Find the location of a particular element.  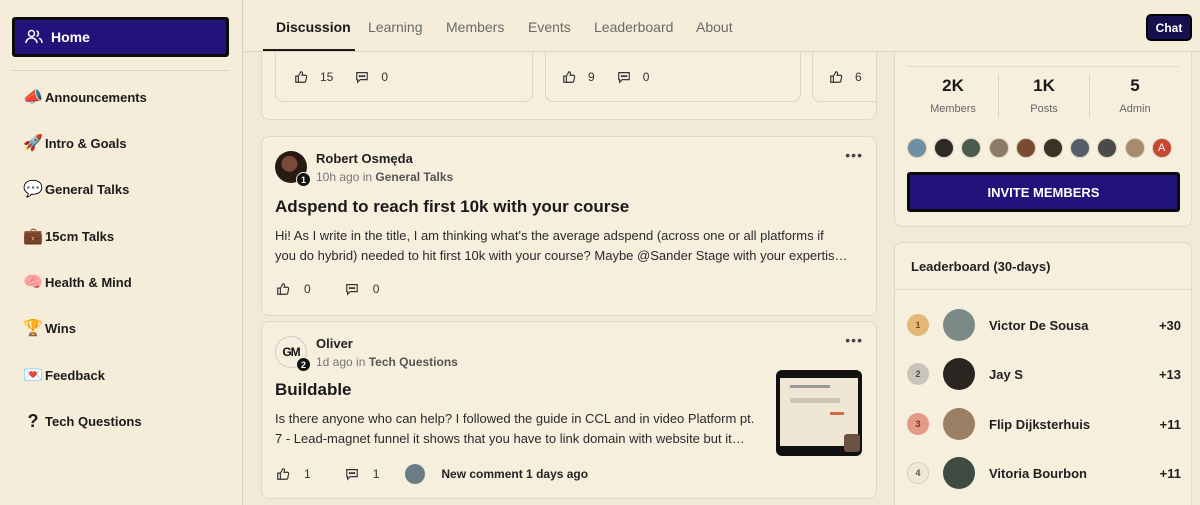

leaderboard-row: 4 Vitoria Bourbon +11 is located at coordinates (1044, 473).